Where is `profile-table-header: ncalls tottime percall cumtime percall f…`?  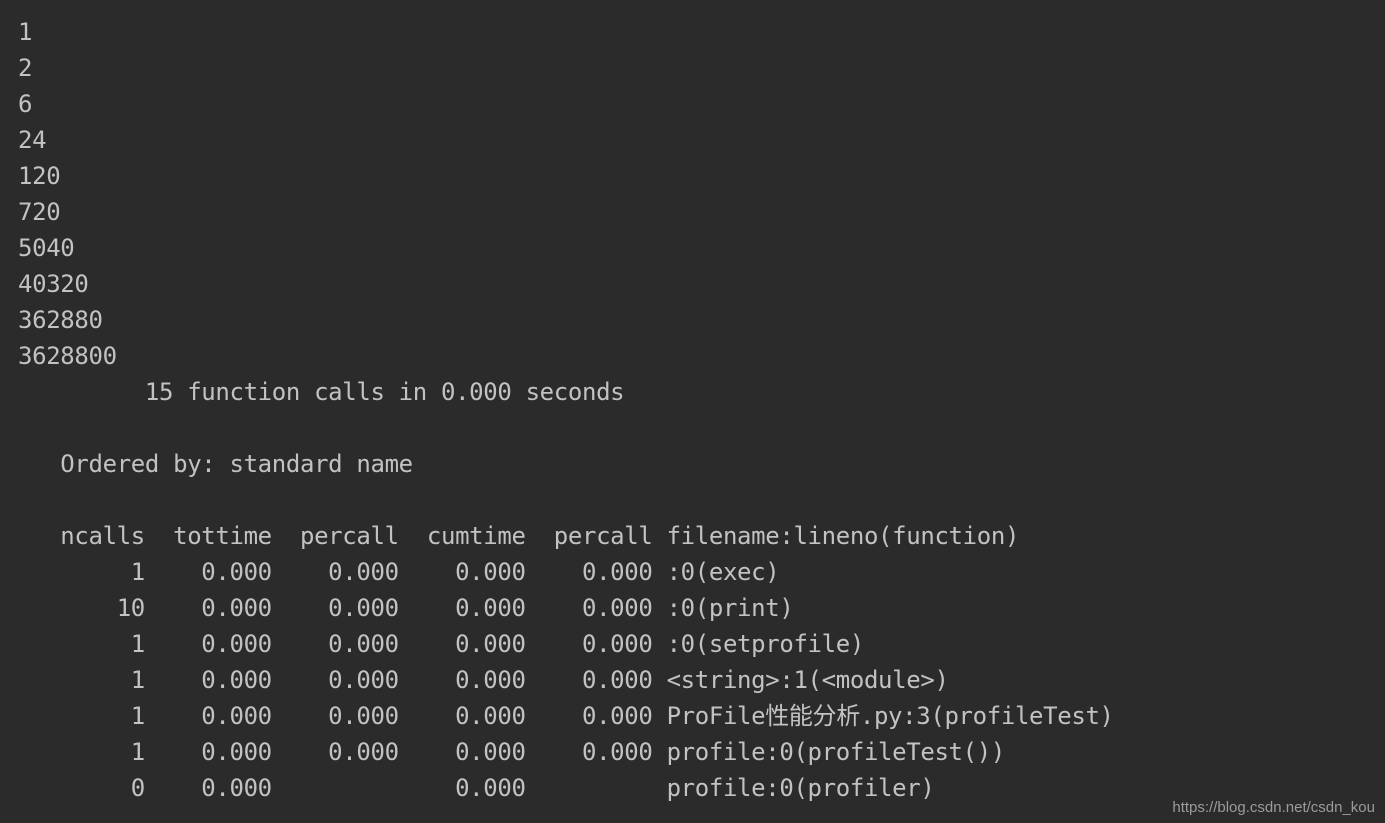 profile-table-header: ncalls tottime percall cumtime percall f… is located at coordinates (519, 536).